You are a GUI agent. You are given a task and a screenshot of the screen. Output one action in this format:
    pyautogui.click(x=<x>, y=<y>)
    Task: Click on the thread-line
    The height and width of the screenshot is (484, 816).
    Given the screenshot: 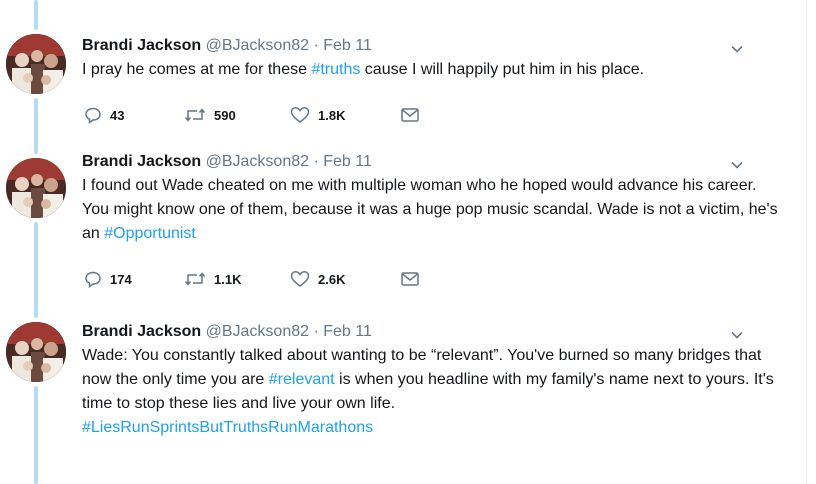 What is the action you would take?
    pyautogui.click(x=36, y=15)
    